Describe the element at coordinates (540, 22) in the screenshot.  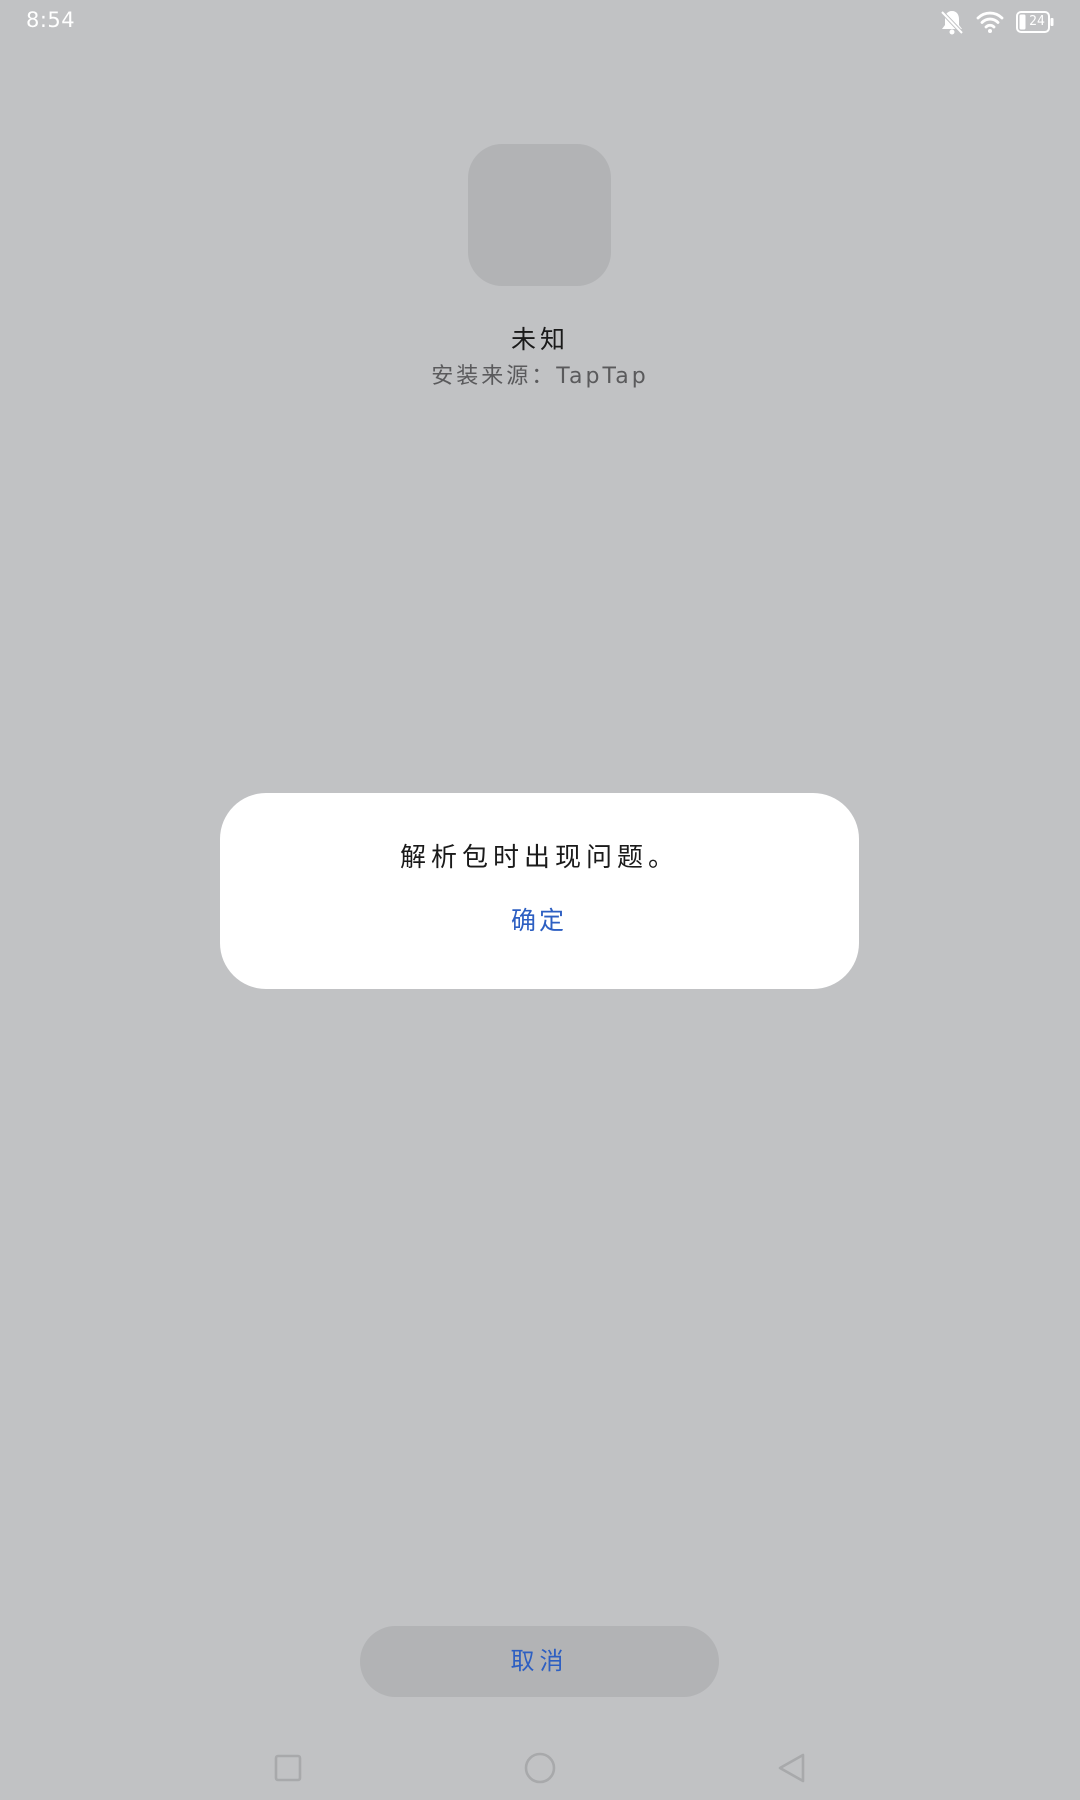
I see `status-bar: 8:54 24` at that location.